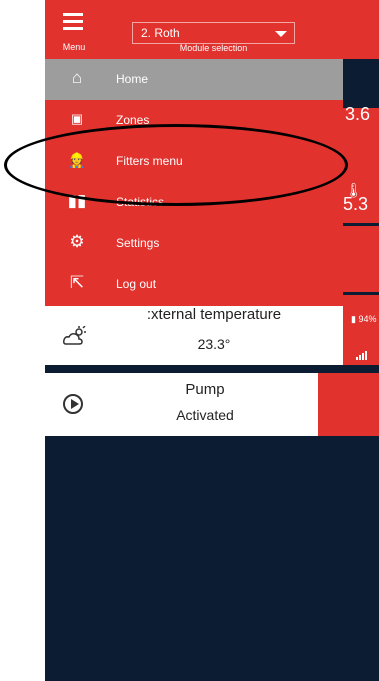 The height and width of the screenshot is (681, 379). Describe the element at coordinates (73, 404) in the screenshot. I see `play-icon` at that location.